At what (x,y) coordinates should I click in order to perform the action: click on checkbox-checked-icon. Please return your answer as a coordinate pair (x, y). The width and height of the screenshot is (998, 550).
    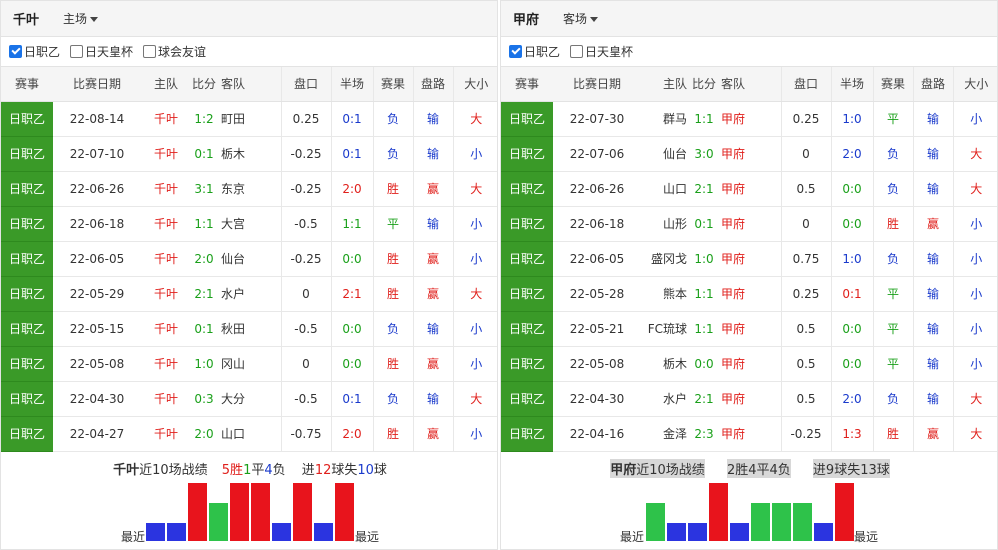
    Looking at the image, I should click on (15, 51).